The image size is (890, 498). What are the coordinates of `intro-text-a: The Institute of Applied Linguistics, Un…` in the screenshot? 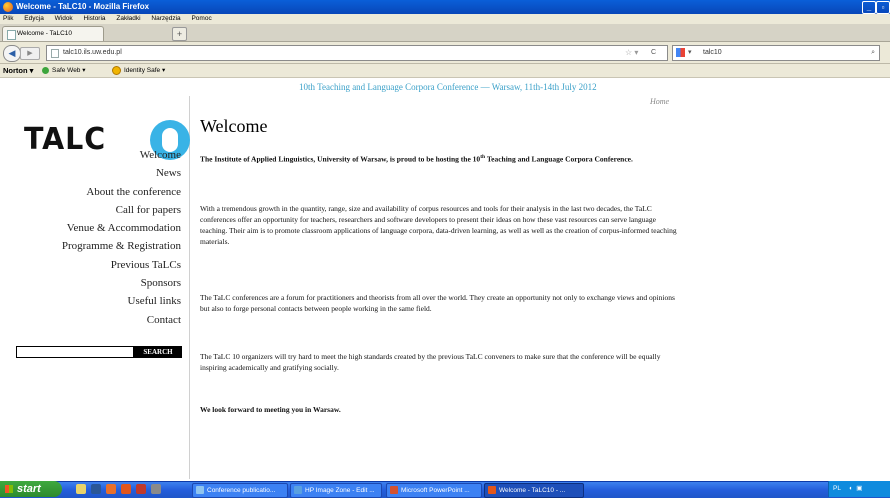 It's located at (340, 159).